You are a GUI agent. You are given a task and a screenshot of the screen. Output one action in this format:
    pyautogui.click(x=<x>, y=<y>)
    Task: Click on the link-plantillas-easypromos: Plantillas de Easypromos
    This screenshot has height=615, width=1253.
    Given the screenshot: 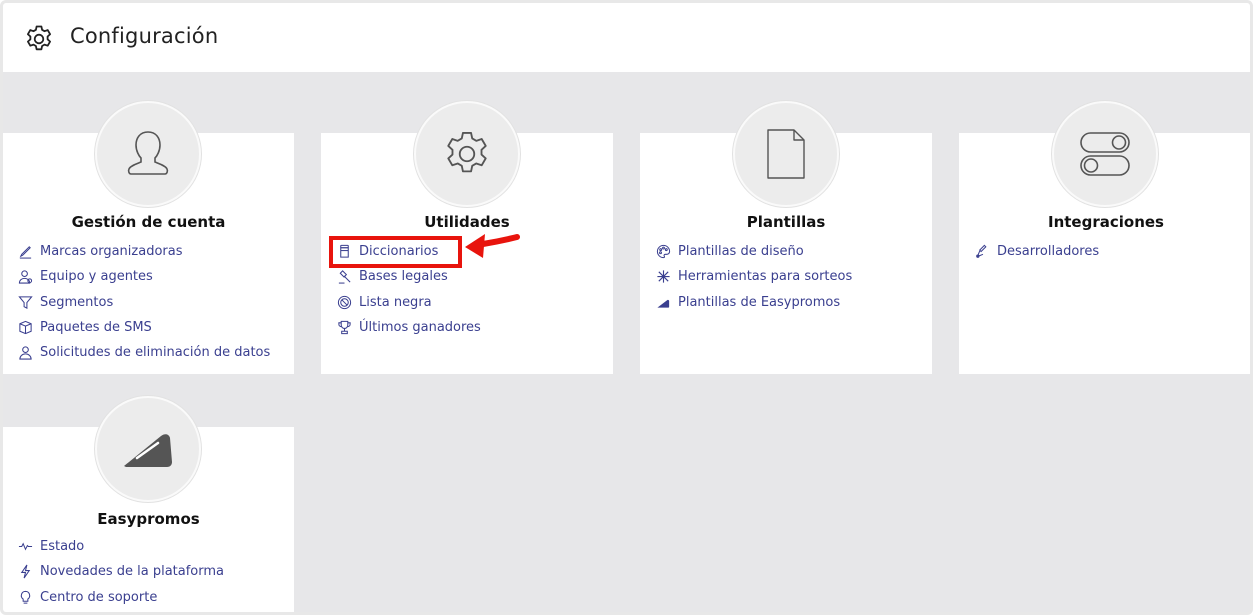 What is the action you would take?
    pyautogui.click(x=753, y=302)
    